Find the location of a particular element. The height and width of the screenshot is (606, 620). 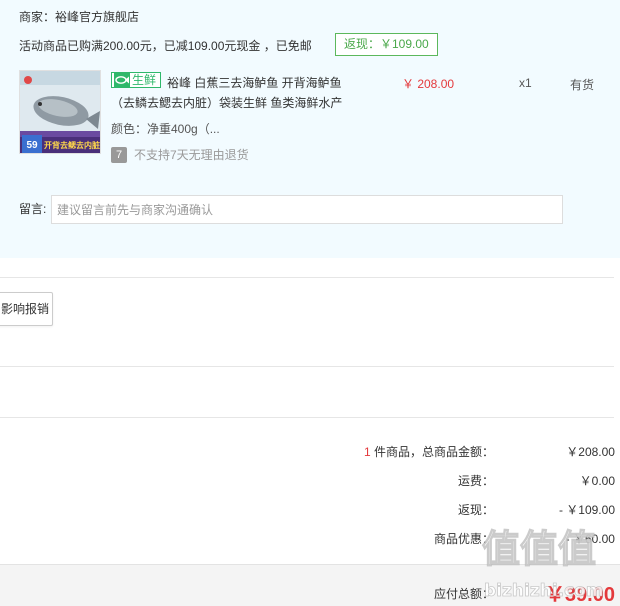

fresh-tag: 生鲜 is located at coordinates (136, 80).